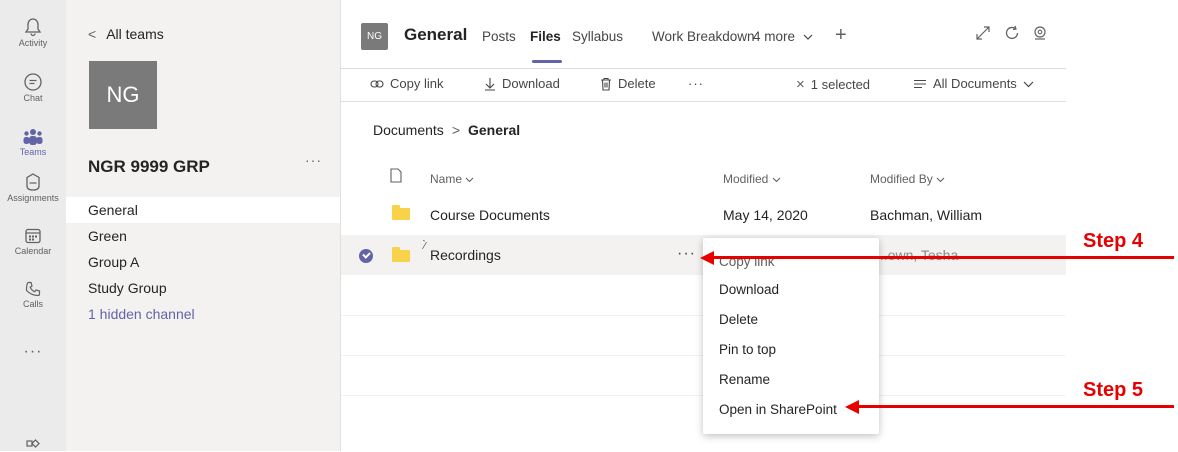 The height and width of the screenshot is (452, 1178). Describe the element at coordinates (33, 152) in the screenshot. I see `rail-label: Teams` at that location.